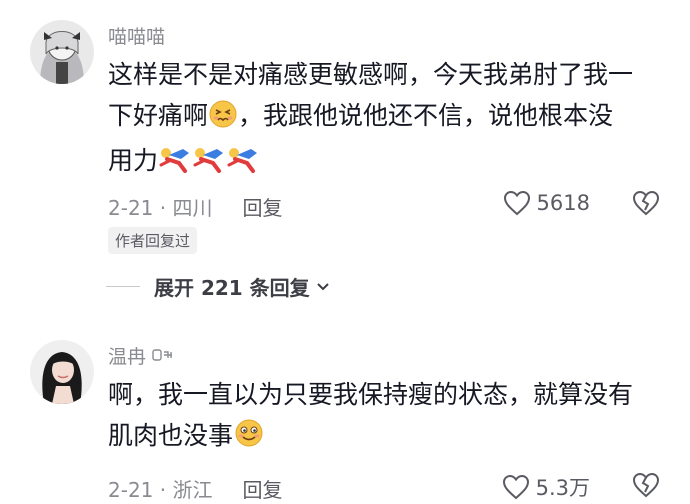 This screenshot has width=690, height=504. What do you see at coordinates (382, 162) in the screenshot?
I see `comment-line: 用力` at bounding box center [382, 162].